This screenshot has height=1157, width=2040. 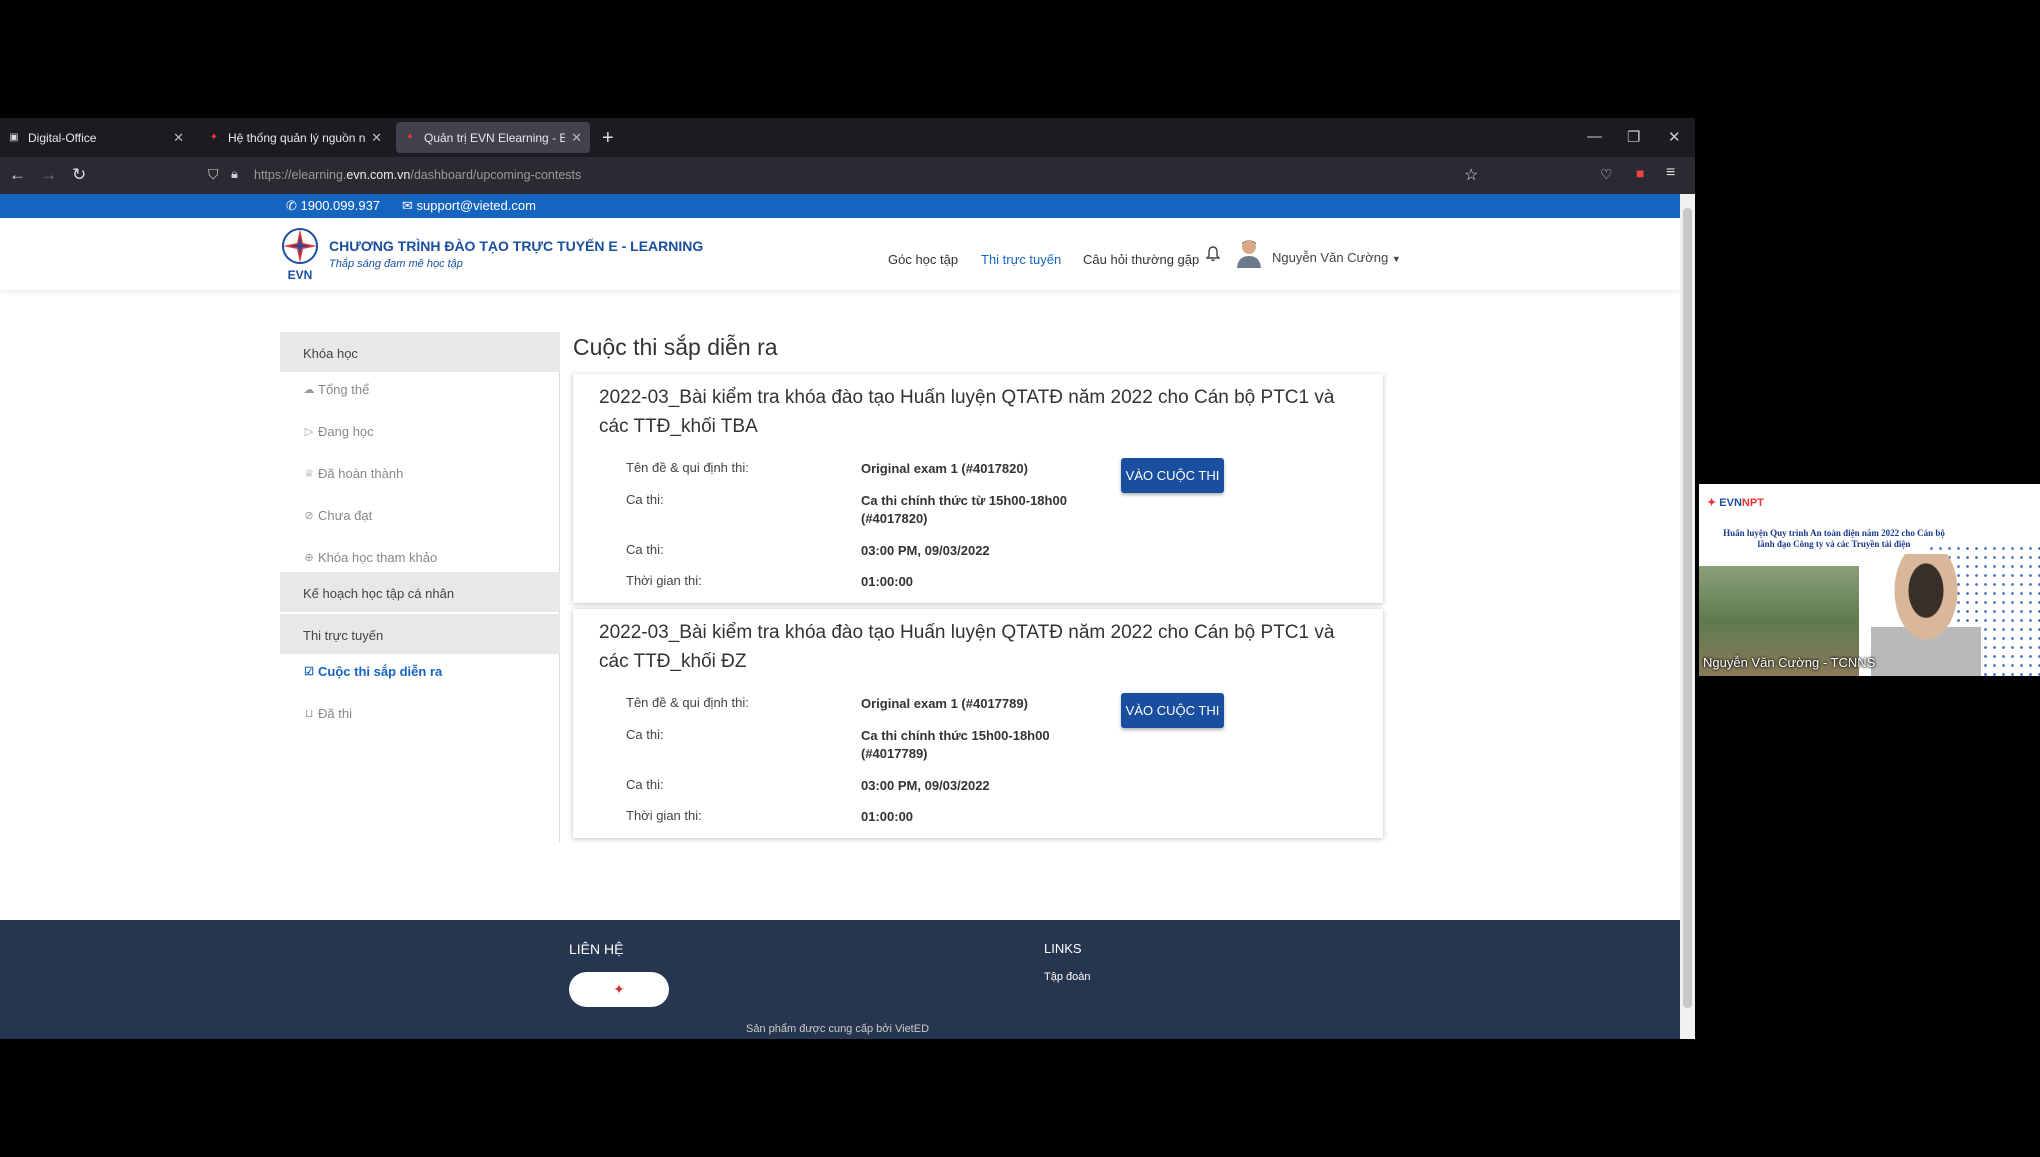 I want to click on sidebar-item-label: Đang học, so click(x=346, y=431).